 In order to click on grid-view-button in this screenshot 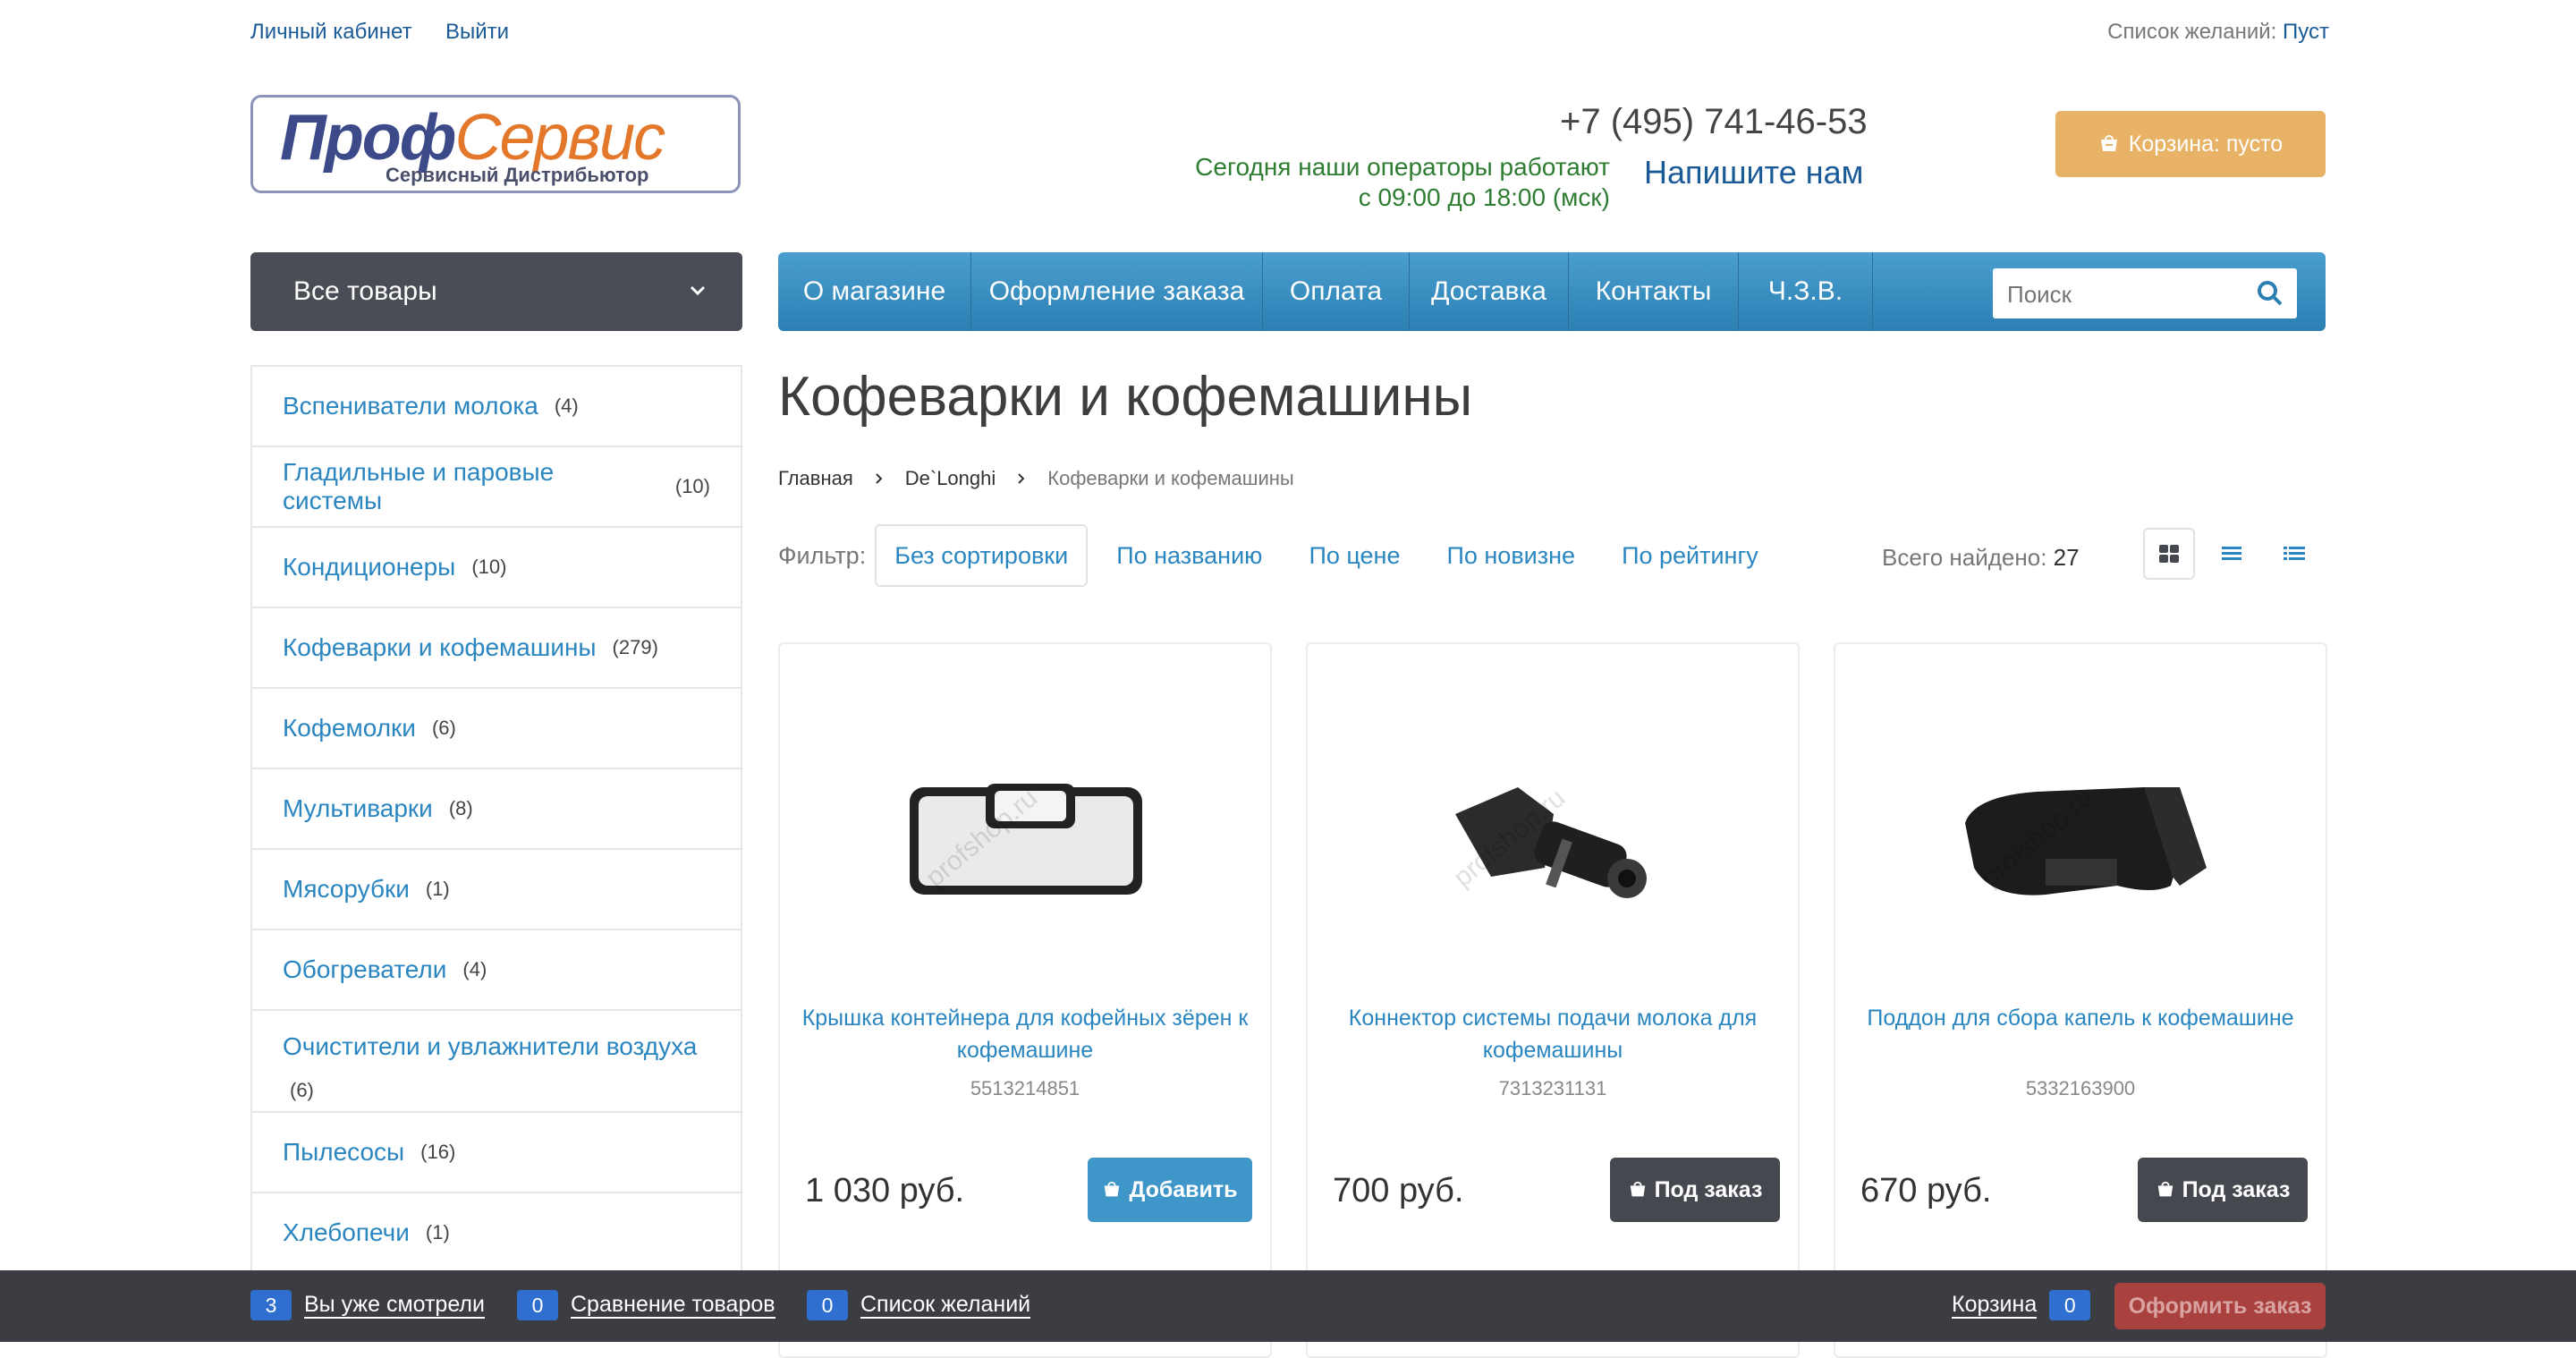, I will do `click(2169, 554)`.